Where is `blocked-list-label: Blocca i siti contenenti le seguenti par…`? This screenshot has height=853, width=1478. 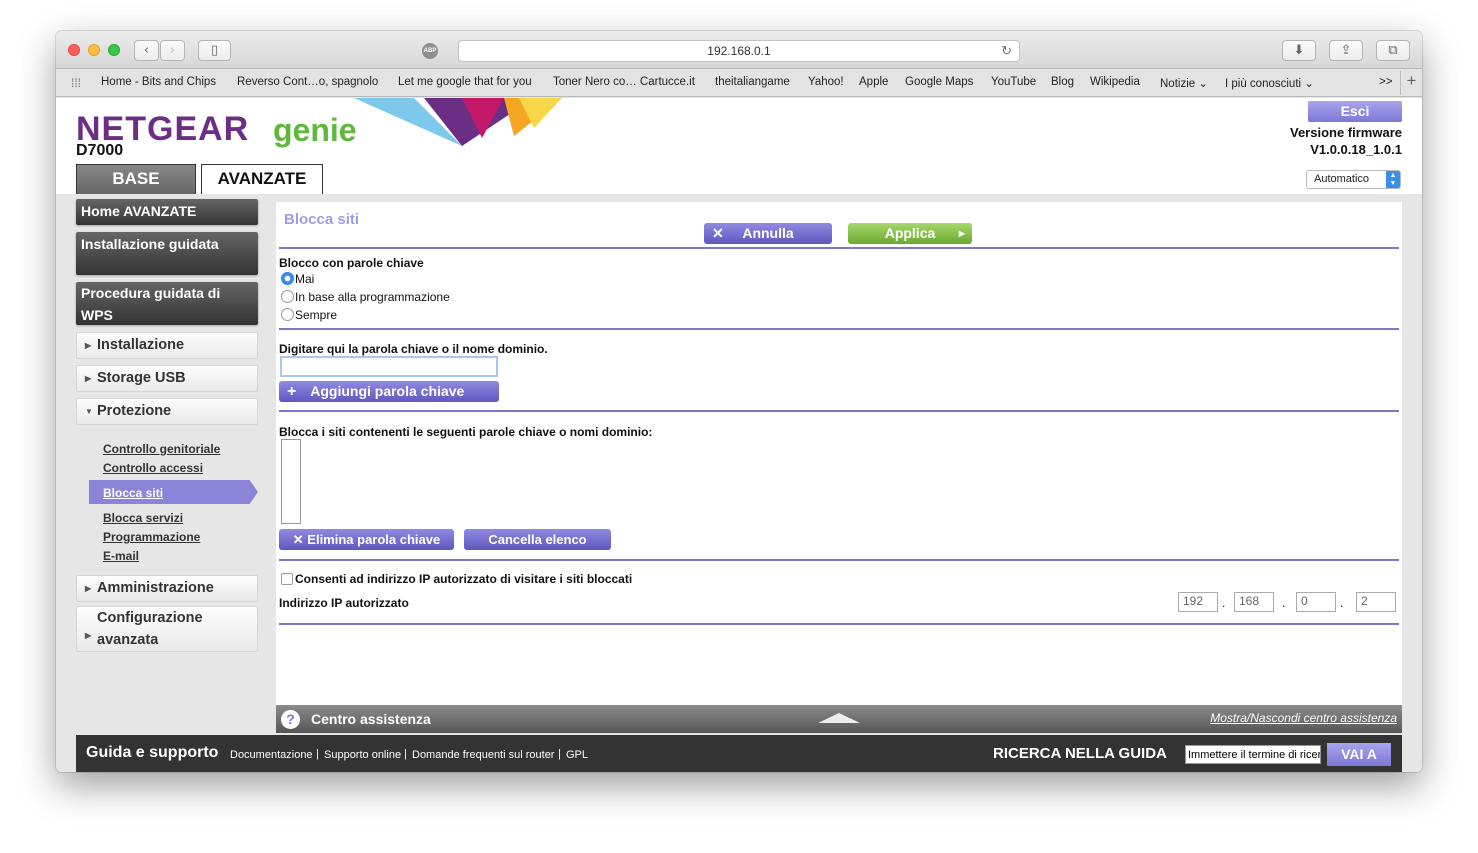 blocked-list-label: Blocca i siti contenenti le seguenti par… is located at coordinates (466, 432).